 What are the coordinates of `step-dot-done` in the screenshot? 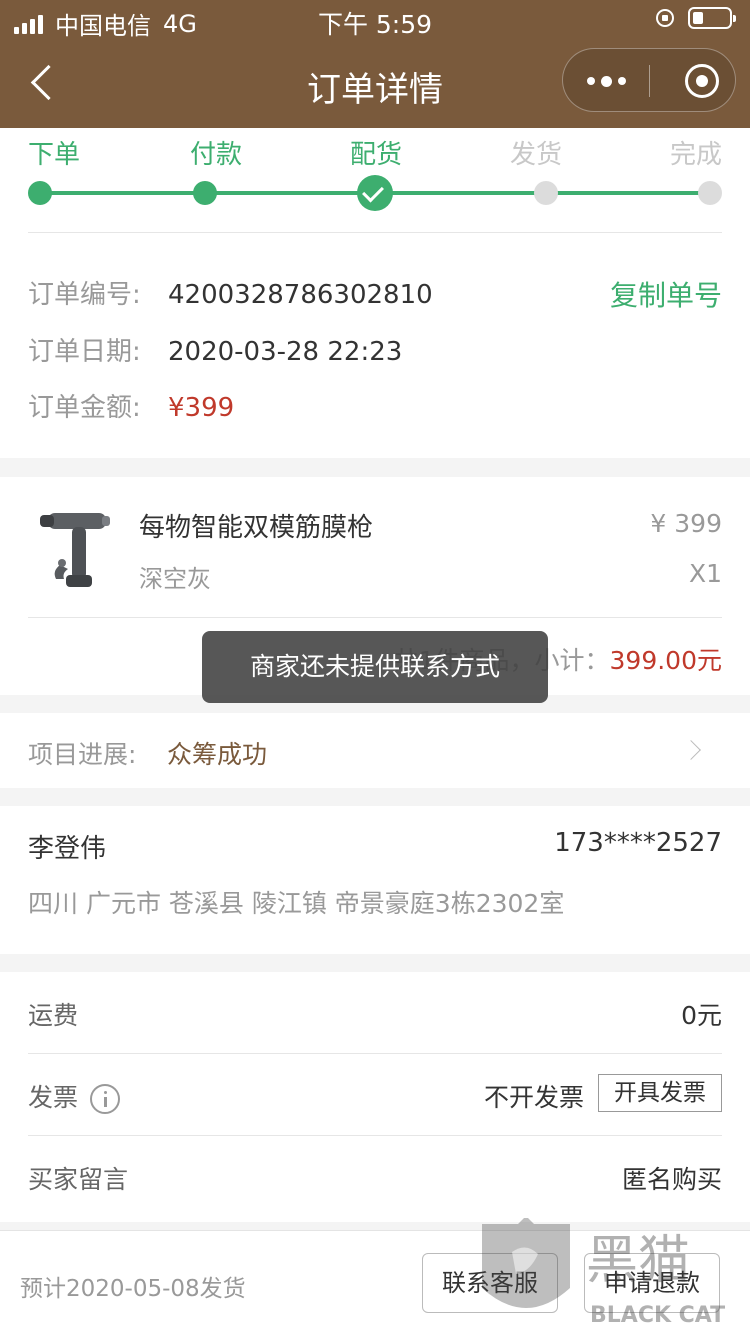 It's located at (710, 193).